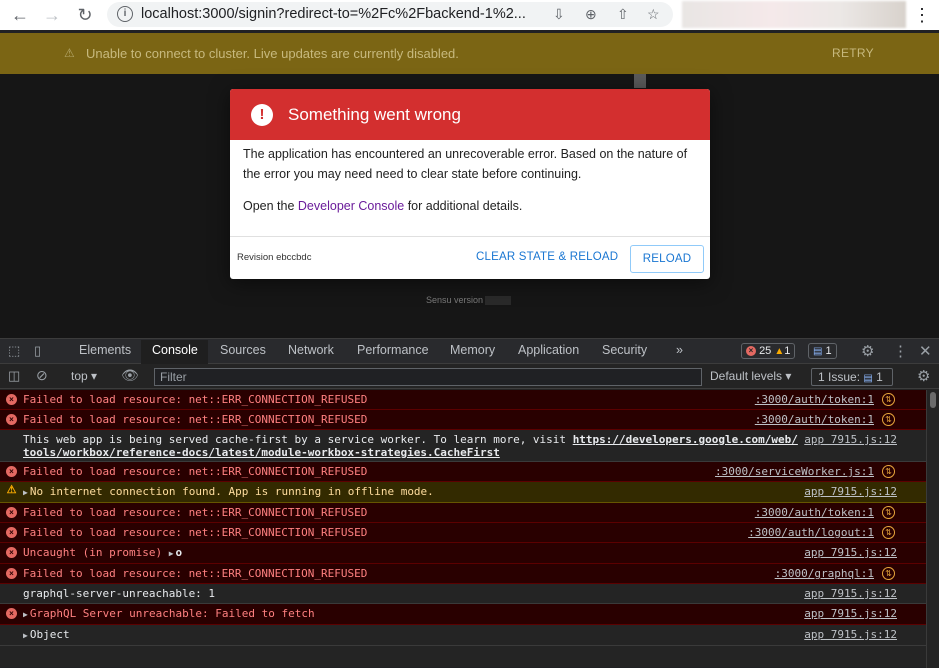  I want to click on scroll-thumb, so click(933, 400).